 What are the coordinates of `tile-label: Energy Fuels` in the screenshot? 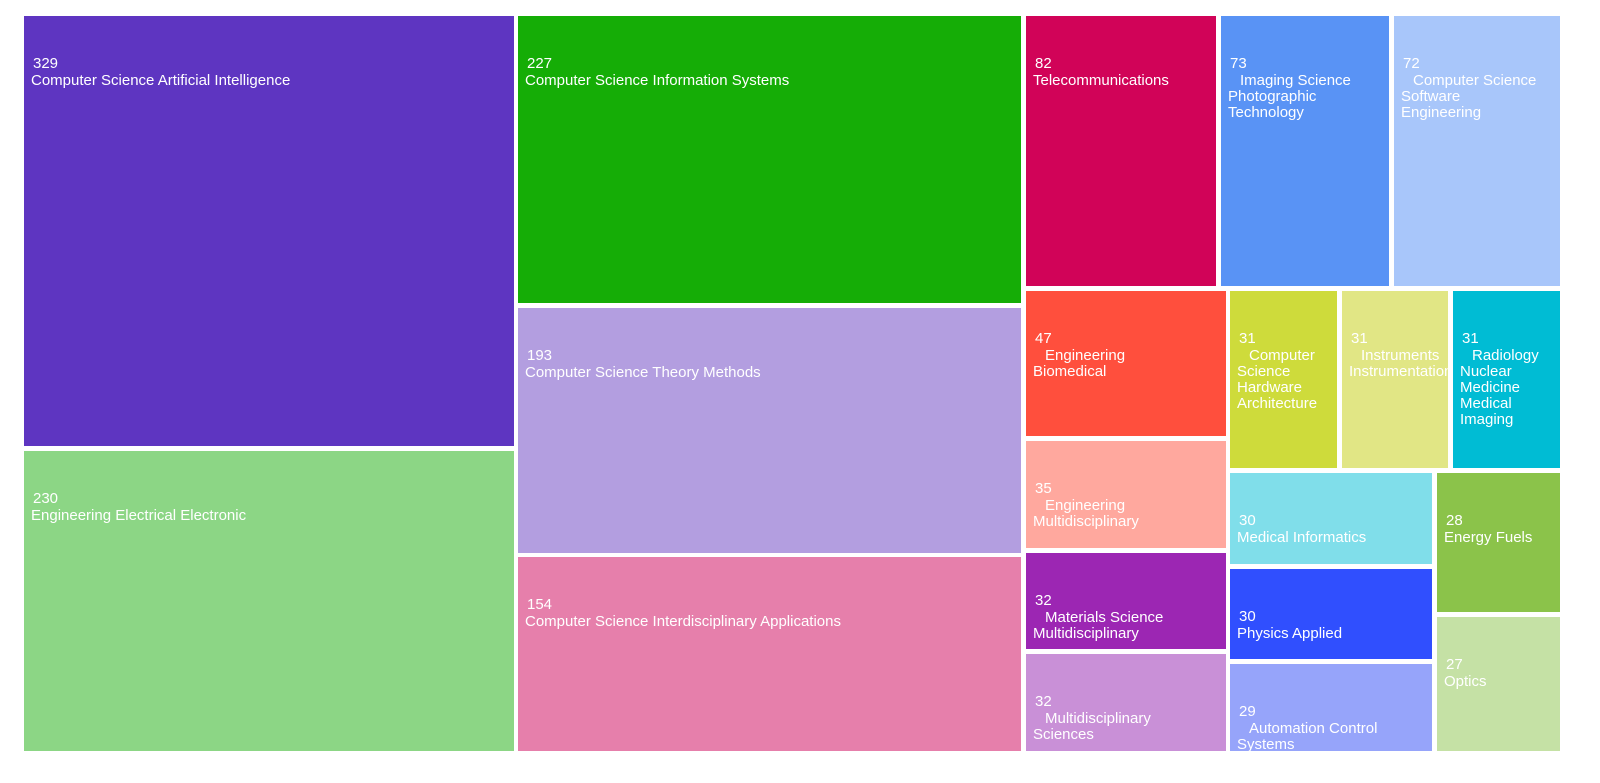 It's located at (1488, 538).